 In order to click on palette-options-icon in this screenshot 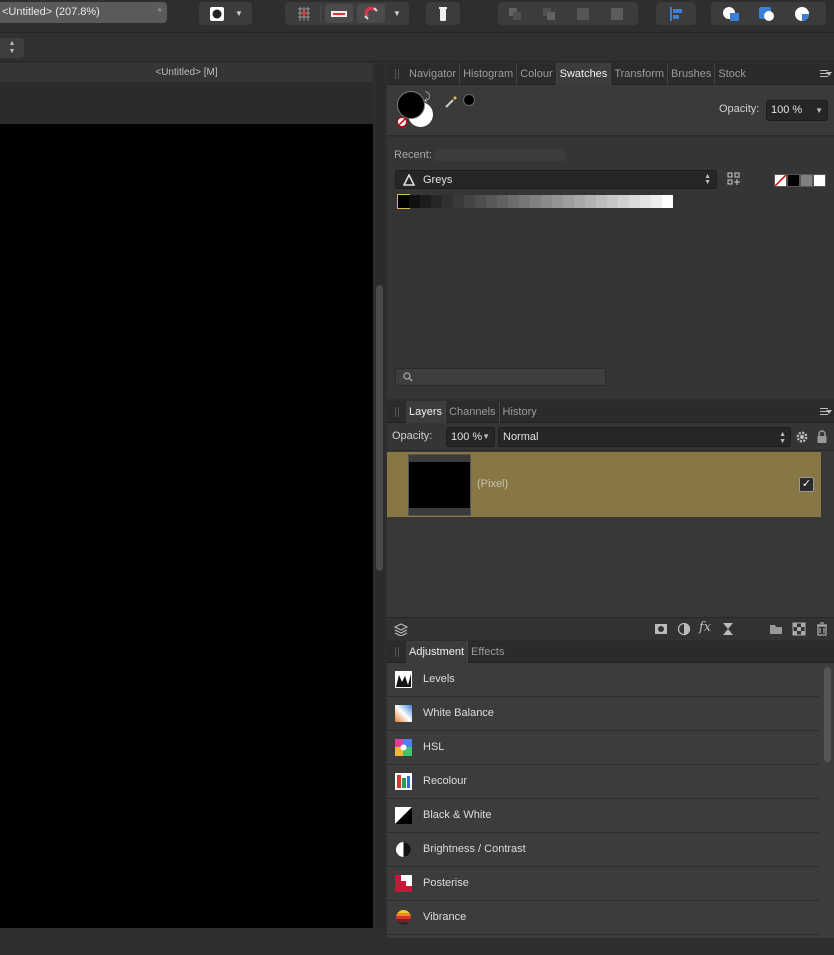, I will do `click(734, 179)`.